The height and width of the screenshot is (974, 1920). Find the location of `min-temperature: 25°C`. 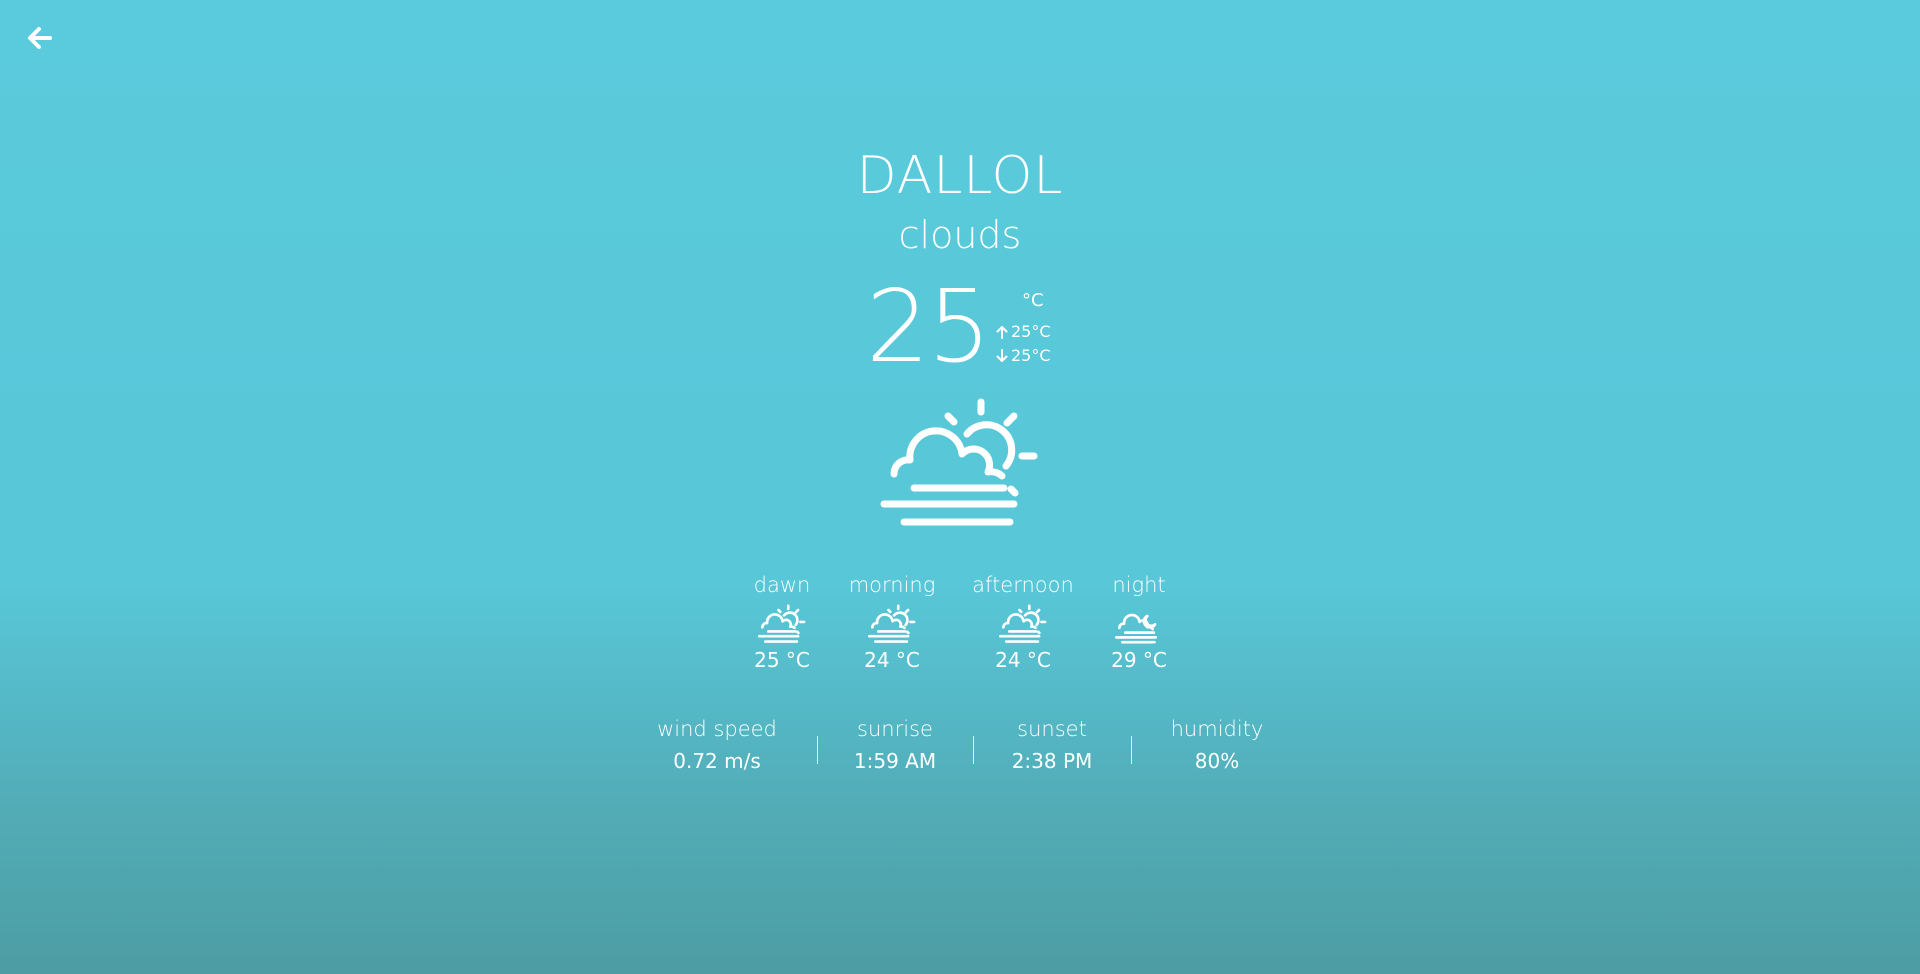

min-temperature: 25°C is located at coordinates (1023, 356).